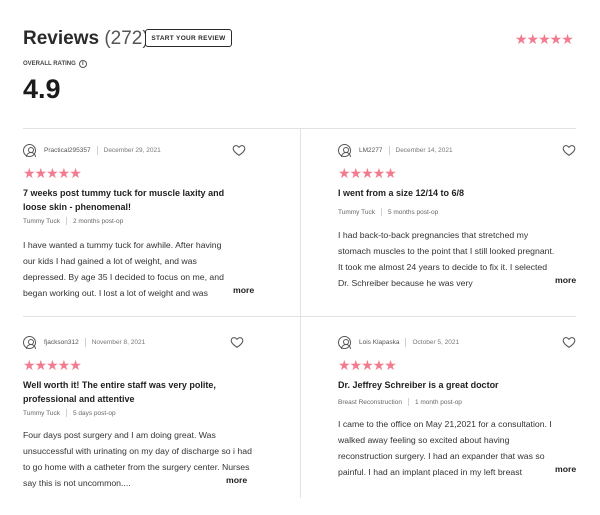  I want to click on review-username: fjackson312, so click(61, 342).